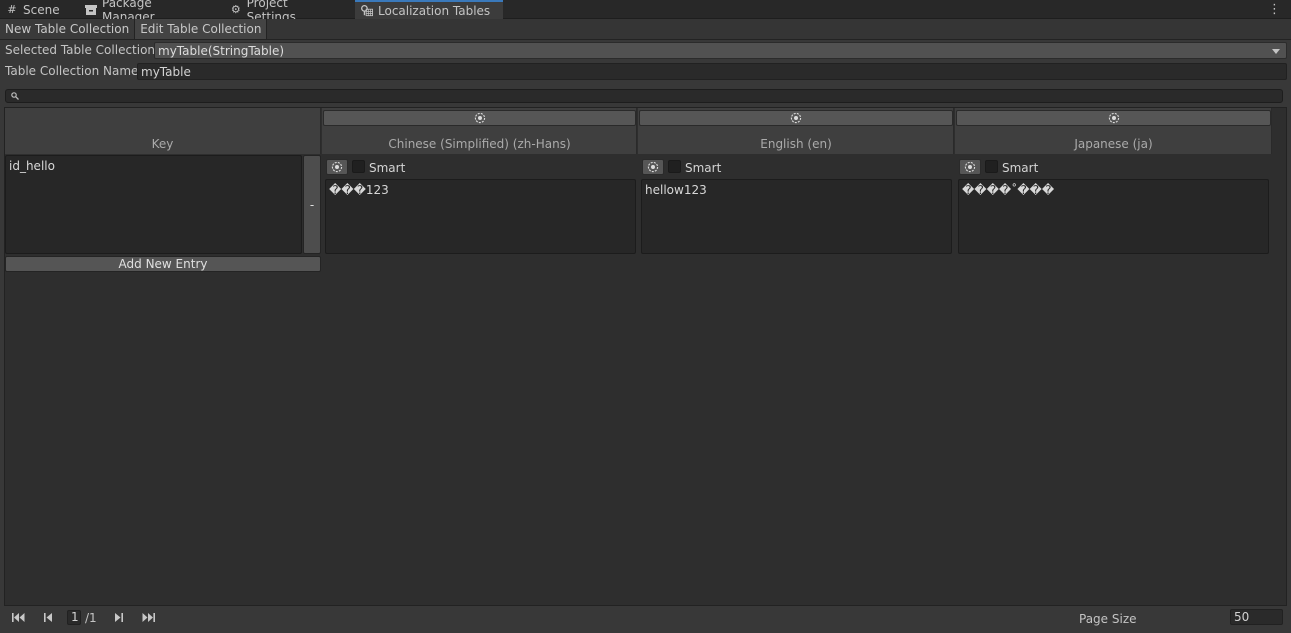  What do you see at coordinates (91, 10) in the screenshot?
I see `package-icon` at bounding box center [91, 10].